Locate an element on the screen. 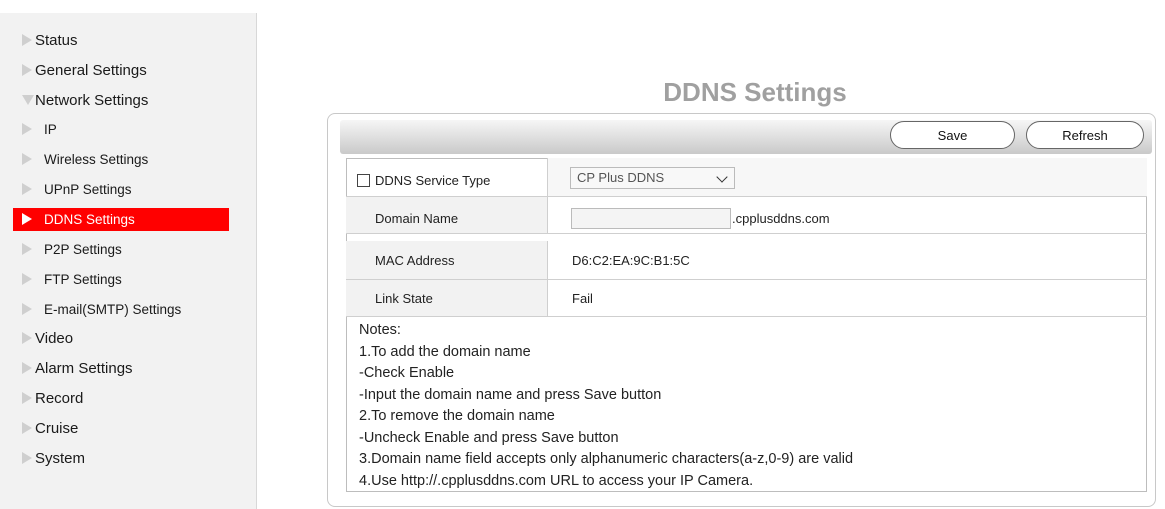  domain-name-input is located at coordinates (651, 218).